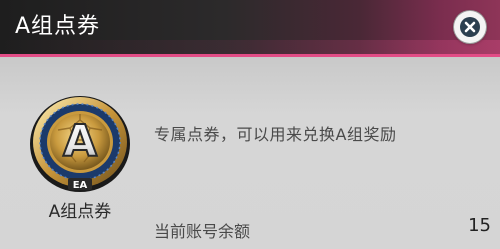  What do you see at coordinates (202, 231) in the screenshot?
I see `balance-label: 当前账号余额` at bounding box center [202, 231].